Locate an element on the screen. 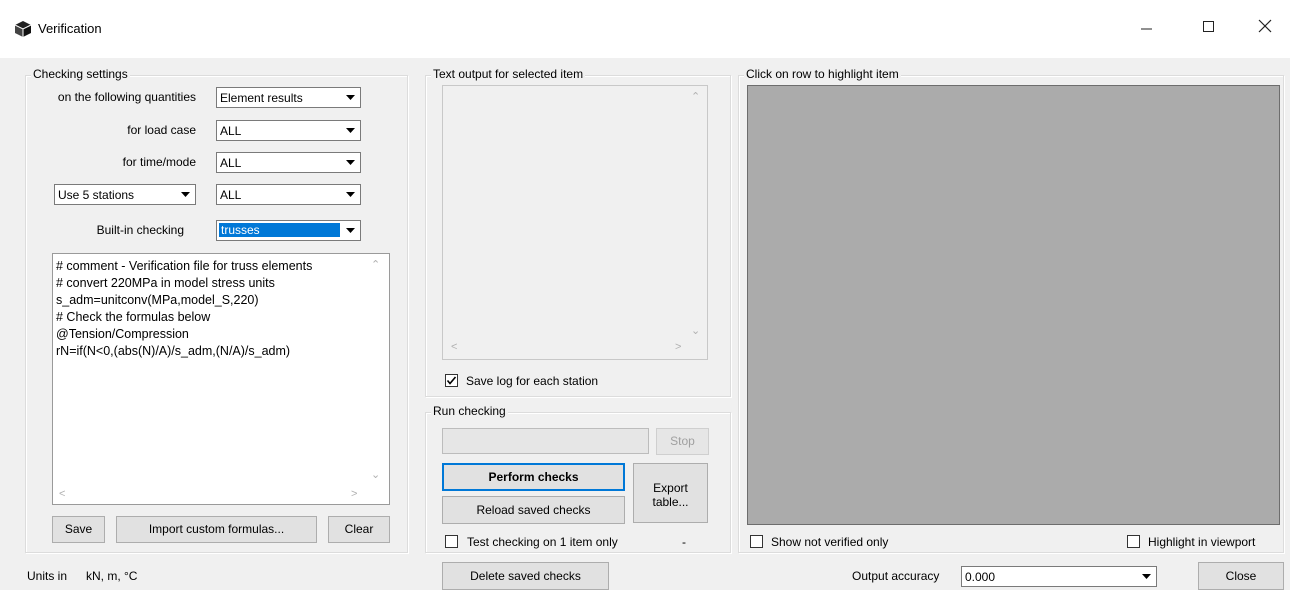  formula-line: # Check the formulas below is located at coordinates (133, 317).